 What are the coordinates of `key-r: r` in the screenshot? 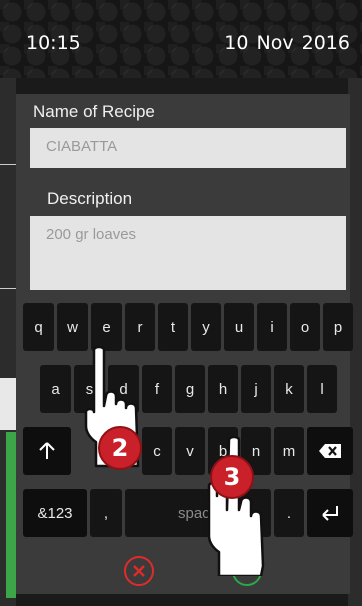 It's located at (140, 327).